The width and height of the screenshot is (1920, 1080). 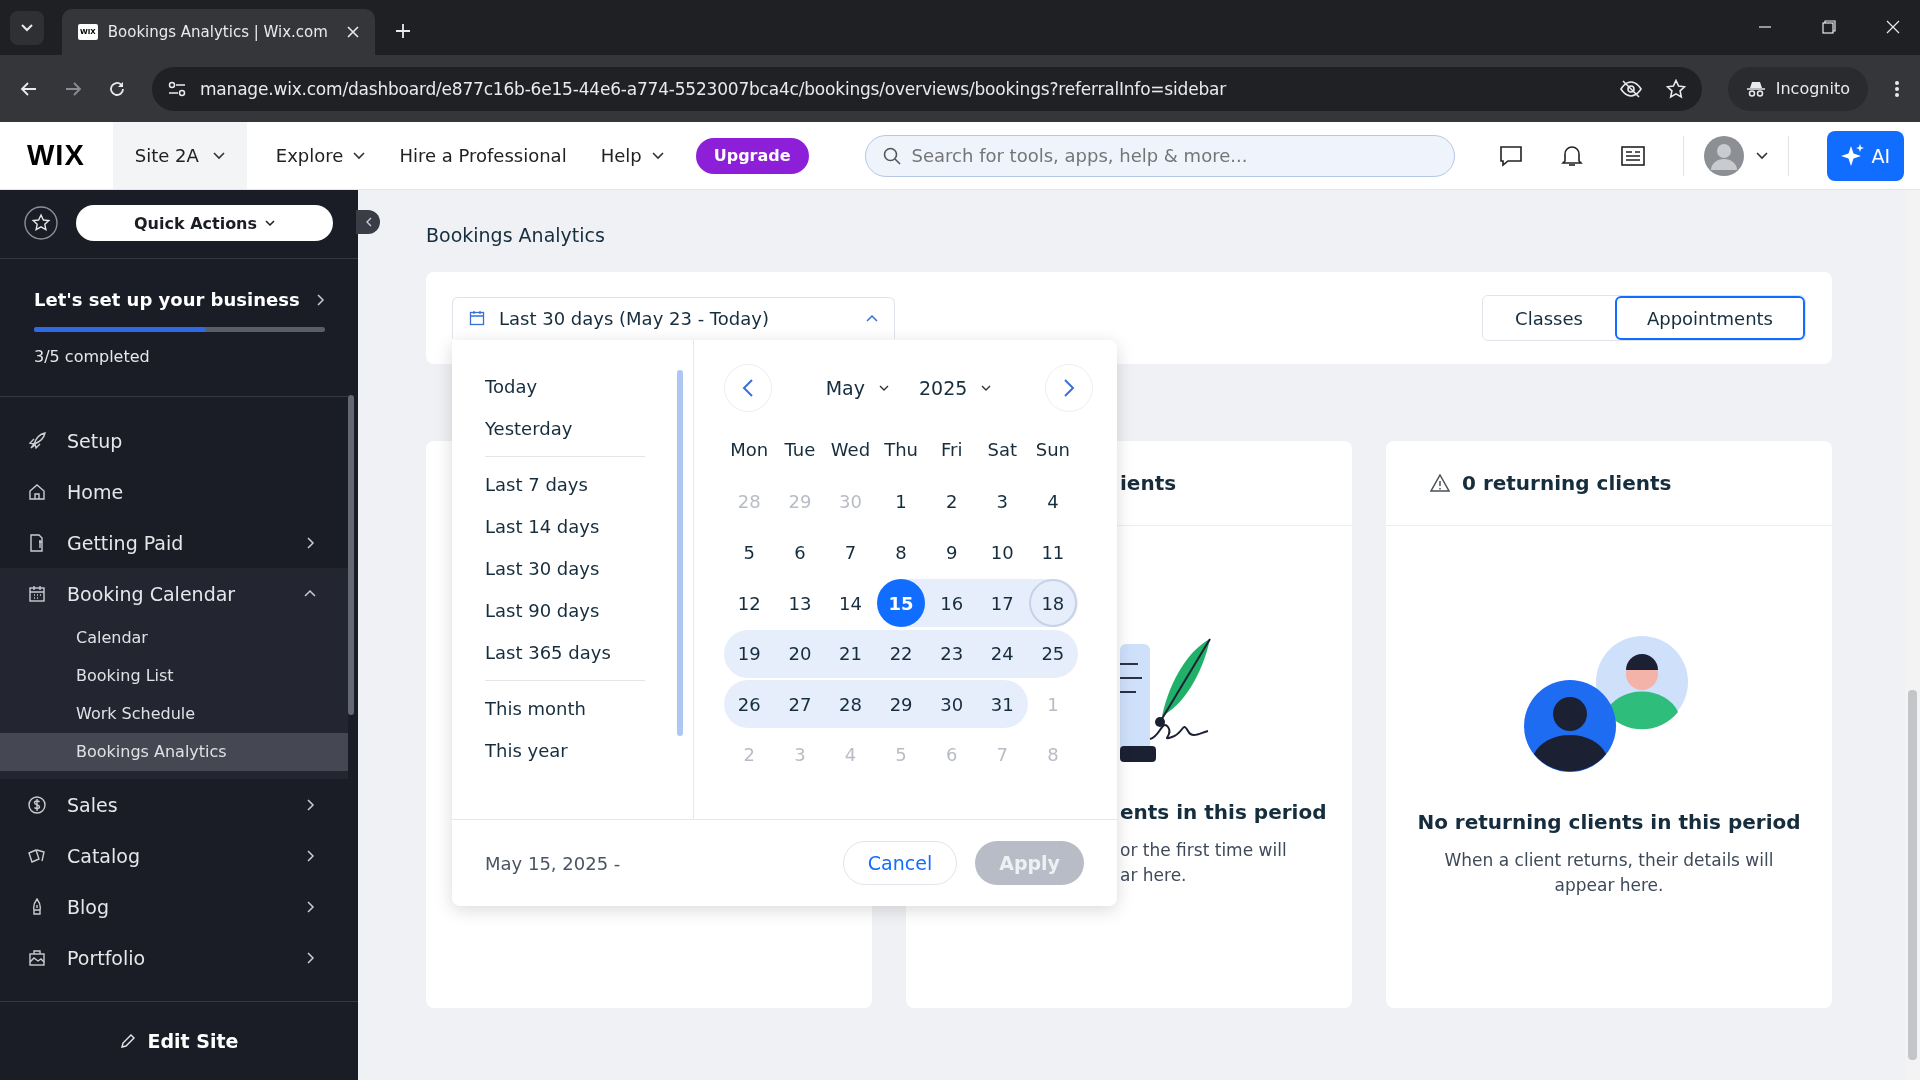 I want to click on calendar-day: 26, so click(x=749, y=704).